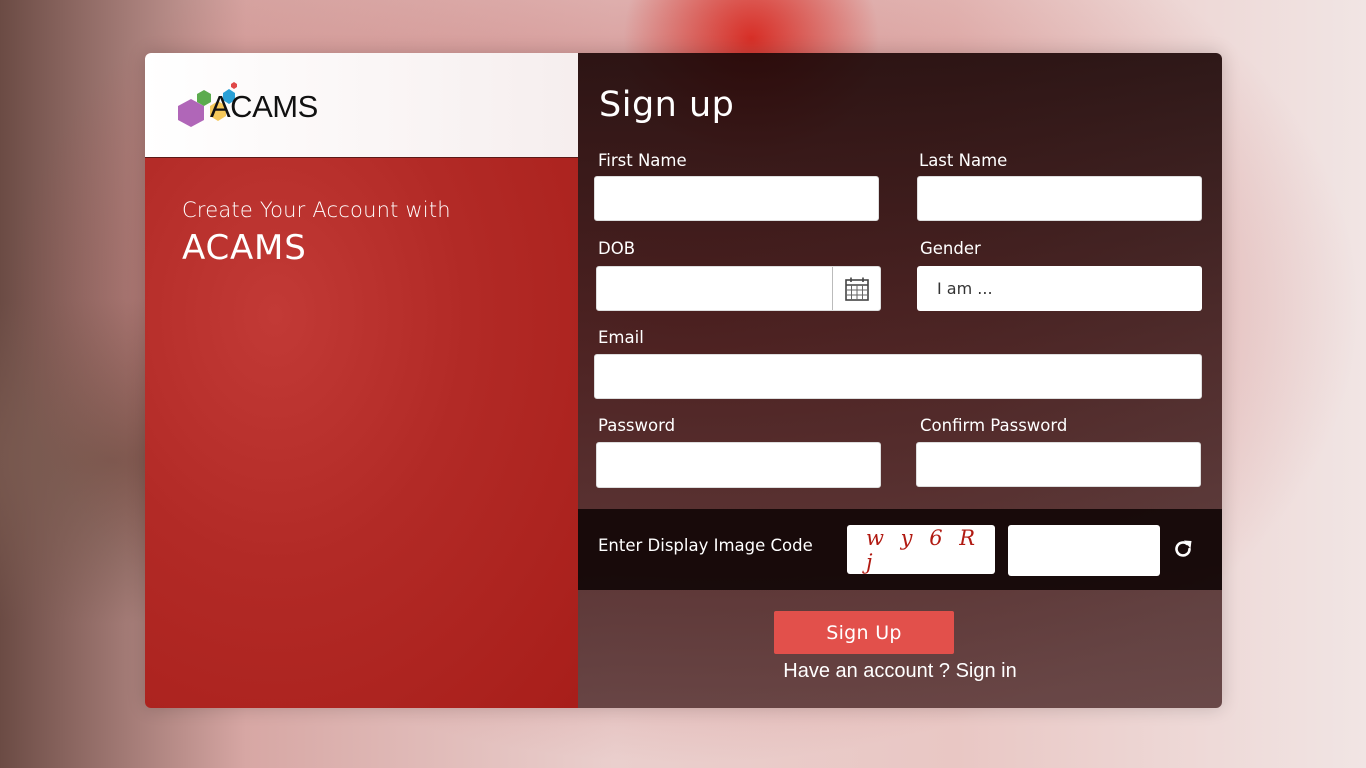  I want to click on last-name-label: Last Name, so click(963, 160).